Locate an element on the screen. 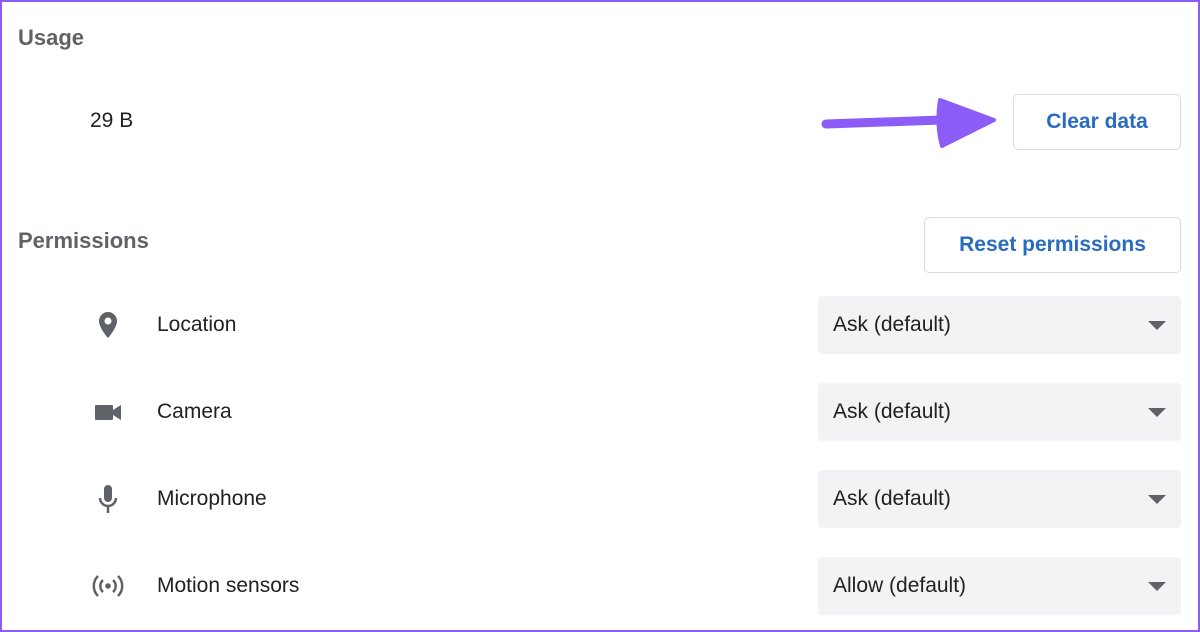 This screenshot has width=1200, height=632. motion-sensors-icon is located at coordinates (108, 586).